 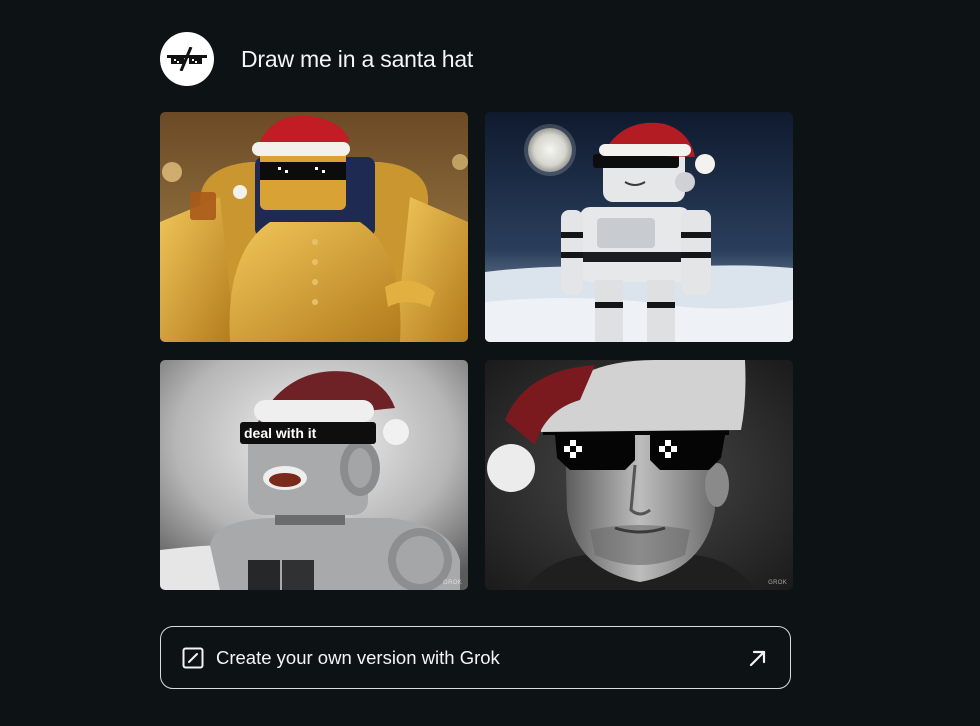 I want to click on create-version-button: Create your own version with Grok, so click(x=475, y=657).